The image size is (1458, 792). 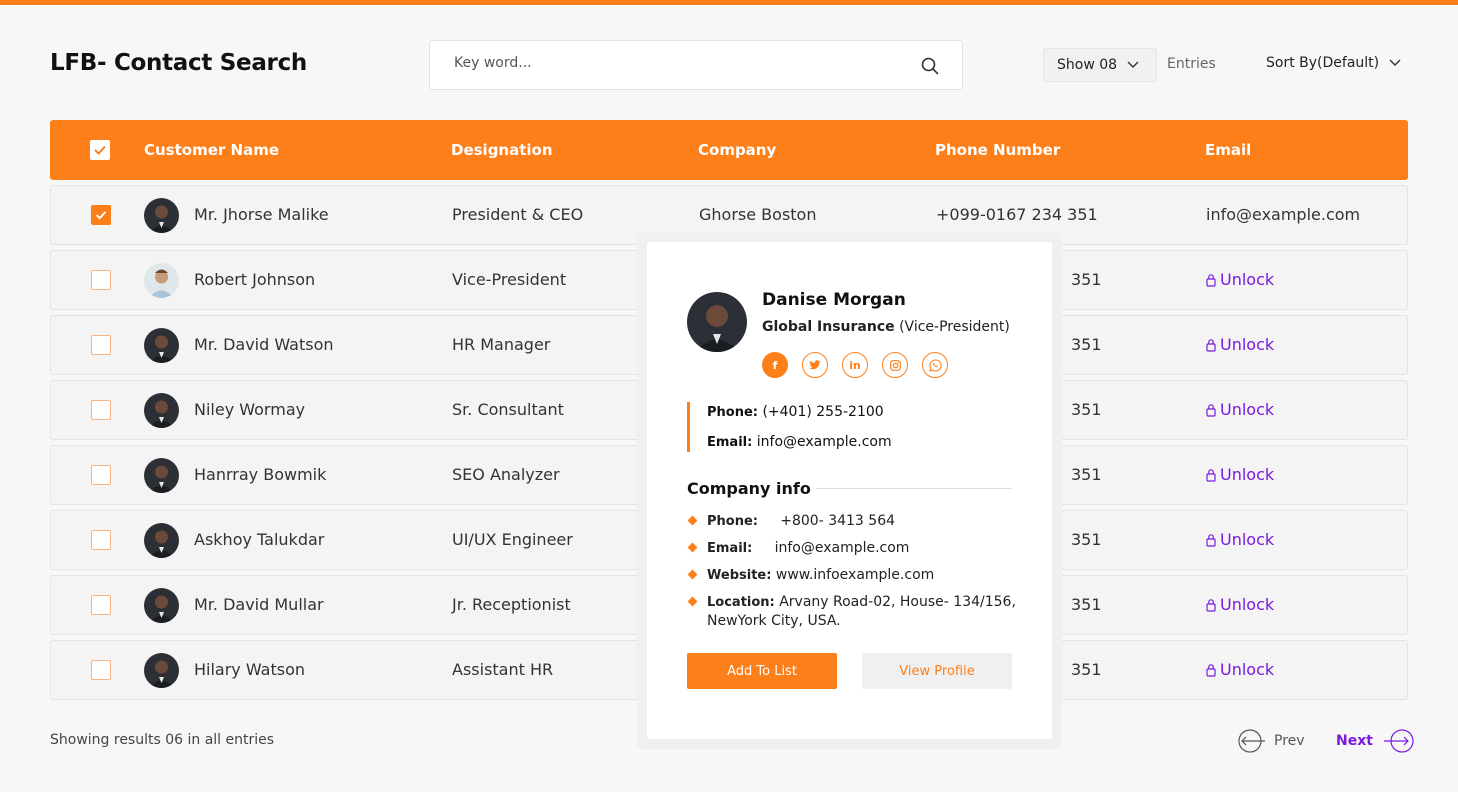 I want to click on designation: HR Manager, so click(x=501, y=344).